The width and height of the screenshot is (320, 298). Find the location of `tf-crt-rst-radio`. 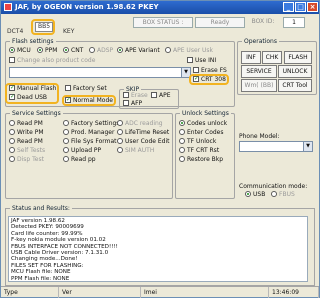

tf-crt-rst-radio is located at coordinates (182, 150).